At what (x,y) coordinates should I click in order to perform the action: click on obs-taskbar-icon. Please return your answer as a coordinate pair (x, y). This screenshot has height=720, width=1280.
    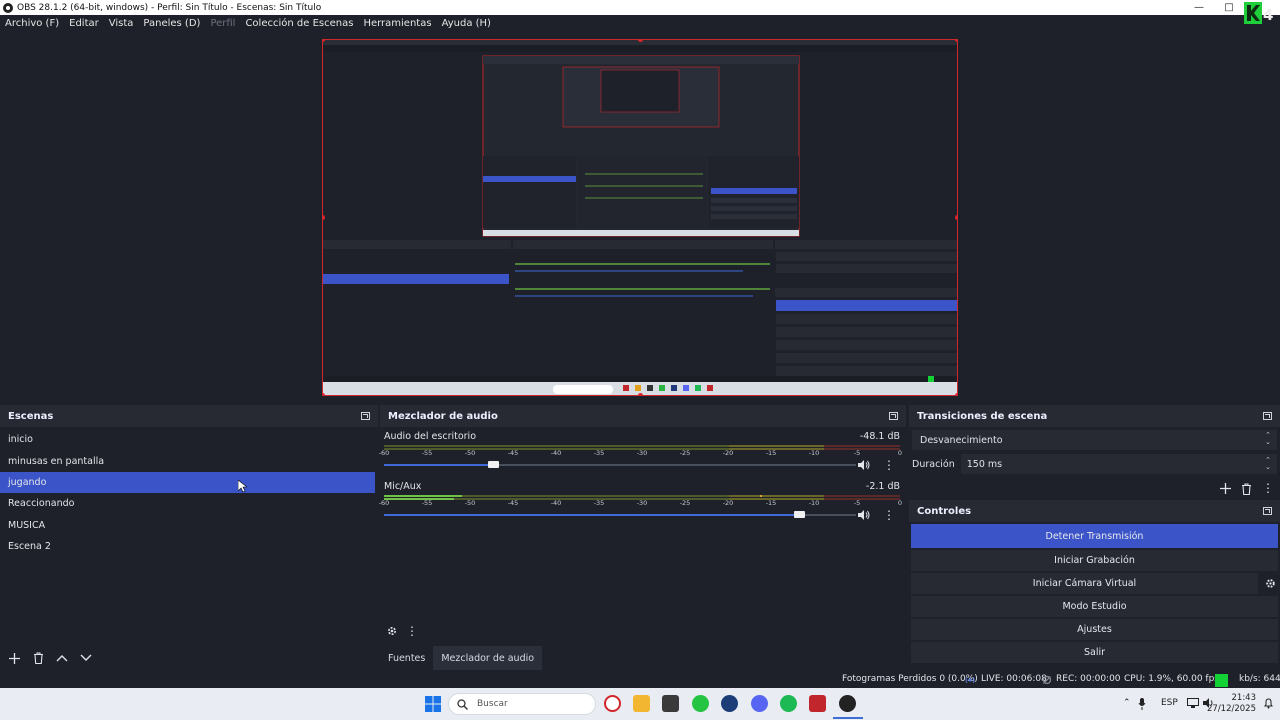
    Looking at the image, I should click on (847, 703).